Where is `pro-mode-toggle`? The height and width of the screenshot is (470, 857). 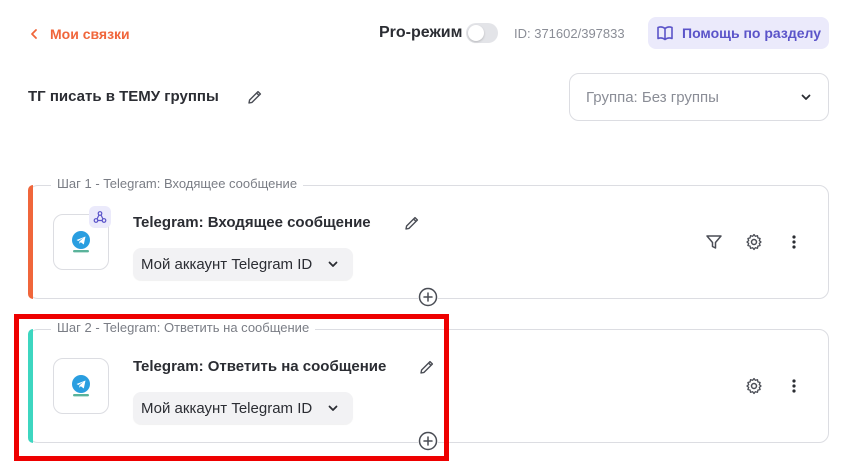 pro-mode-toggle is located at coordinates (482, 33).